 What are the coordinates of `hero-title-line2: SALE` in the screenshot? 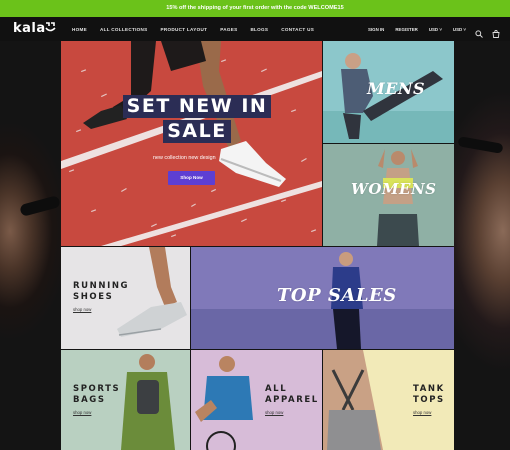 It's located at (197, 131).